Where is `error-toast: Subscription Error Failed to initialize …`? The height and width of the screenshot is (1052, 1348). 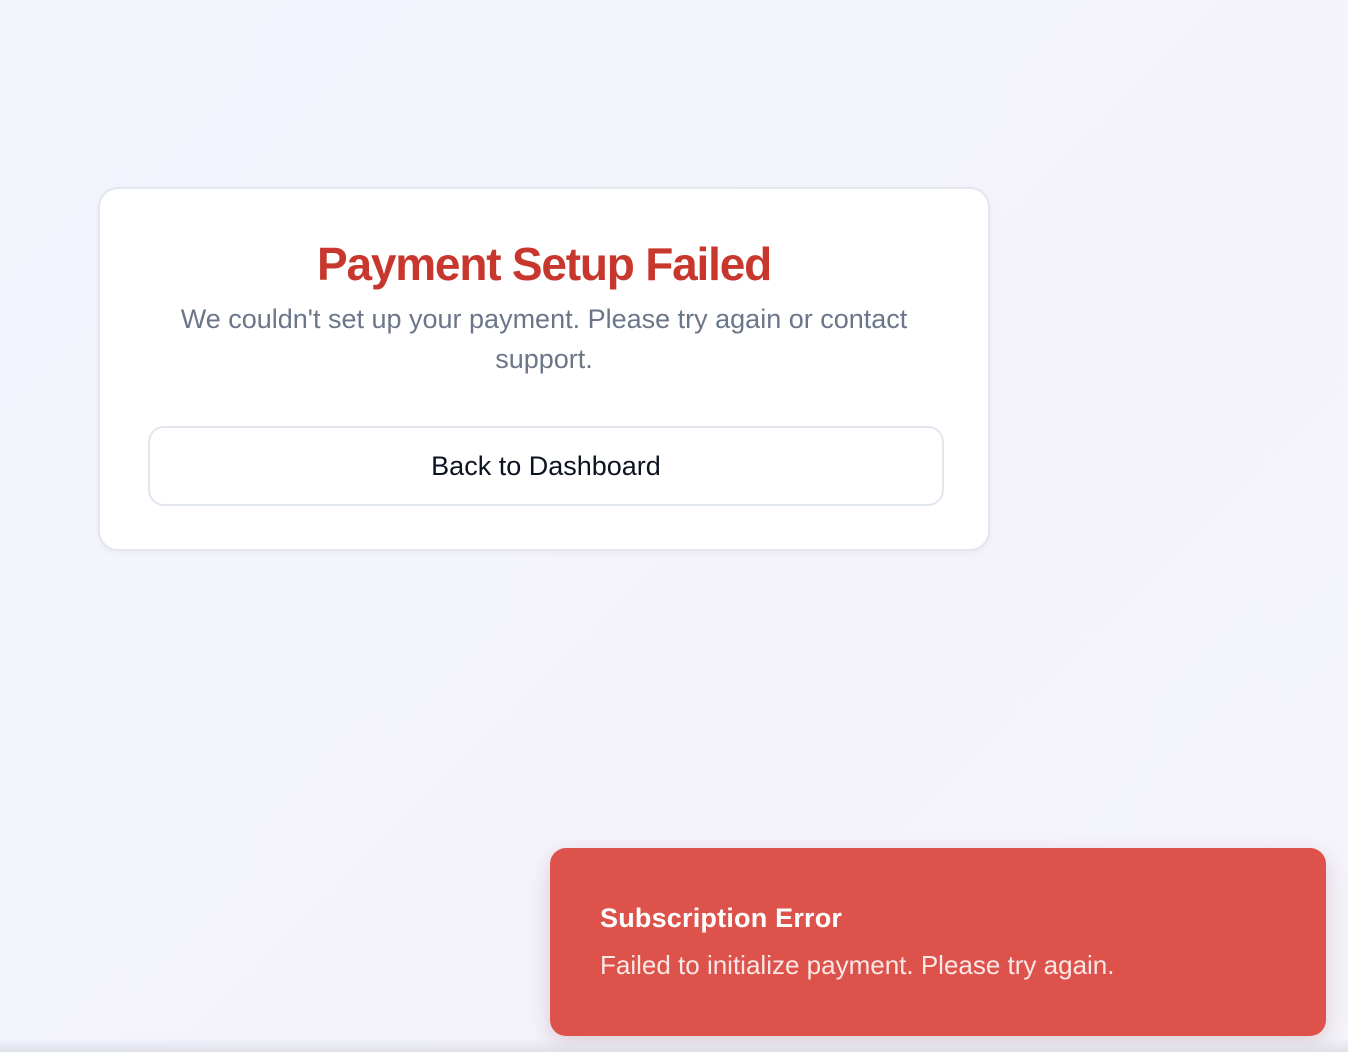
error-toast: Subscription Error Failed to initialize … is located at coordinates (938, 942).